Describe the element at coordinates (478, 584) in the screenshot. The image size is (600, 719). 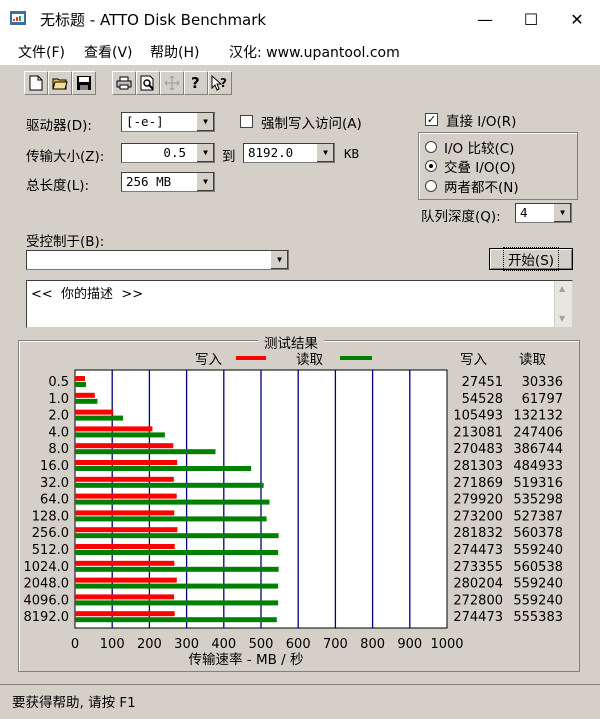
I see `write-value-label: 280204` at that location.